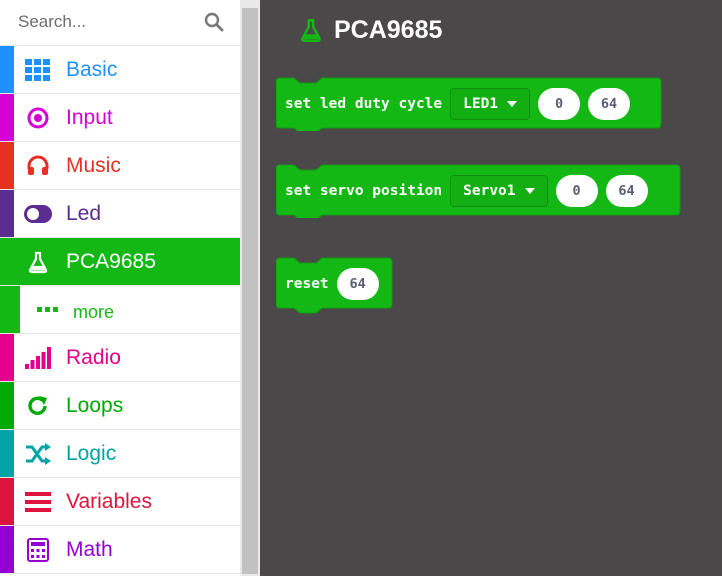 The width and height of the screenshot is (722, 576). Describe the element at coordinates (89, 117) in the screenshot. I see `category-label: Input` at that location.